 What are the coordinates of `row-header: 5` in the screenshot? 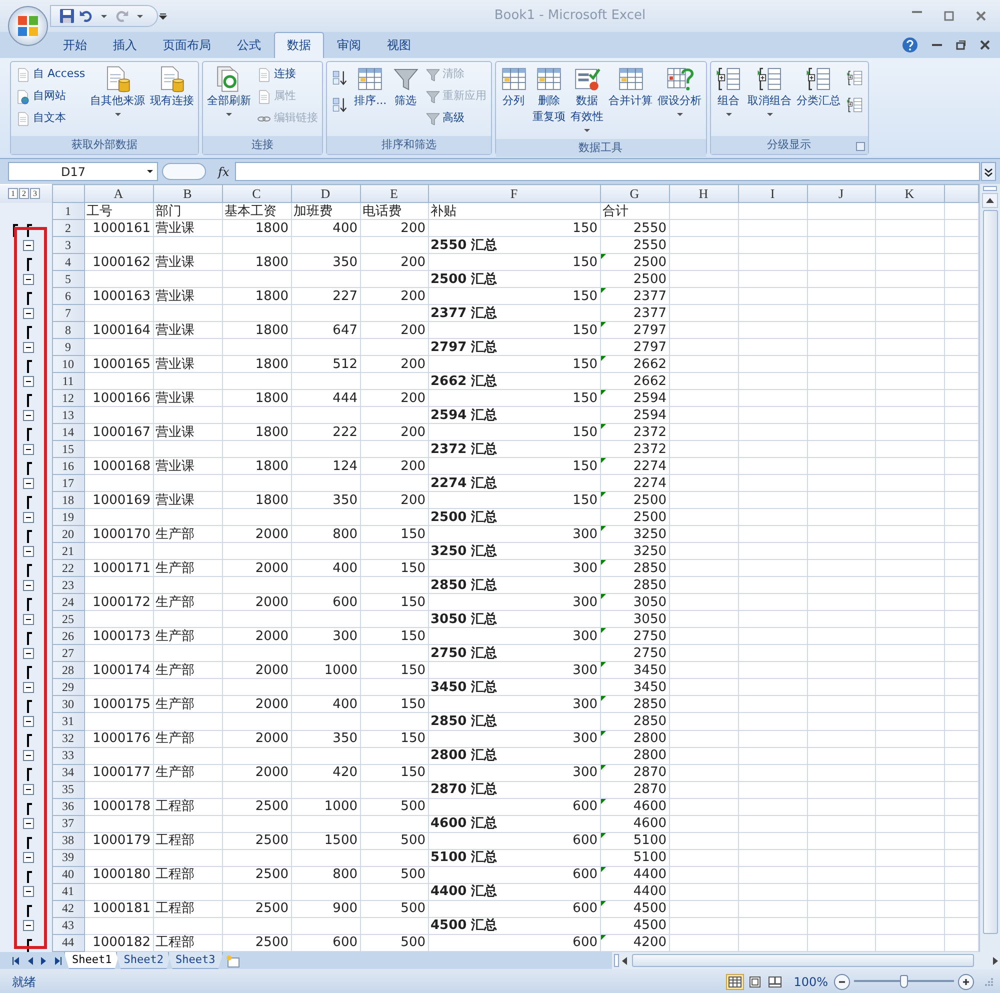 It's located at (68, 279).